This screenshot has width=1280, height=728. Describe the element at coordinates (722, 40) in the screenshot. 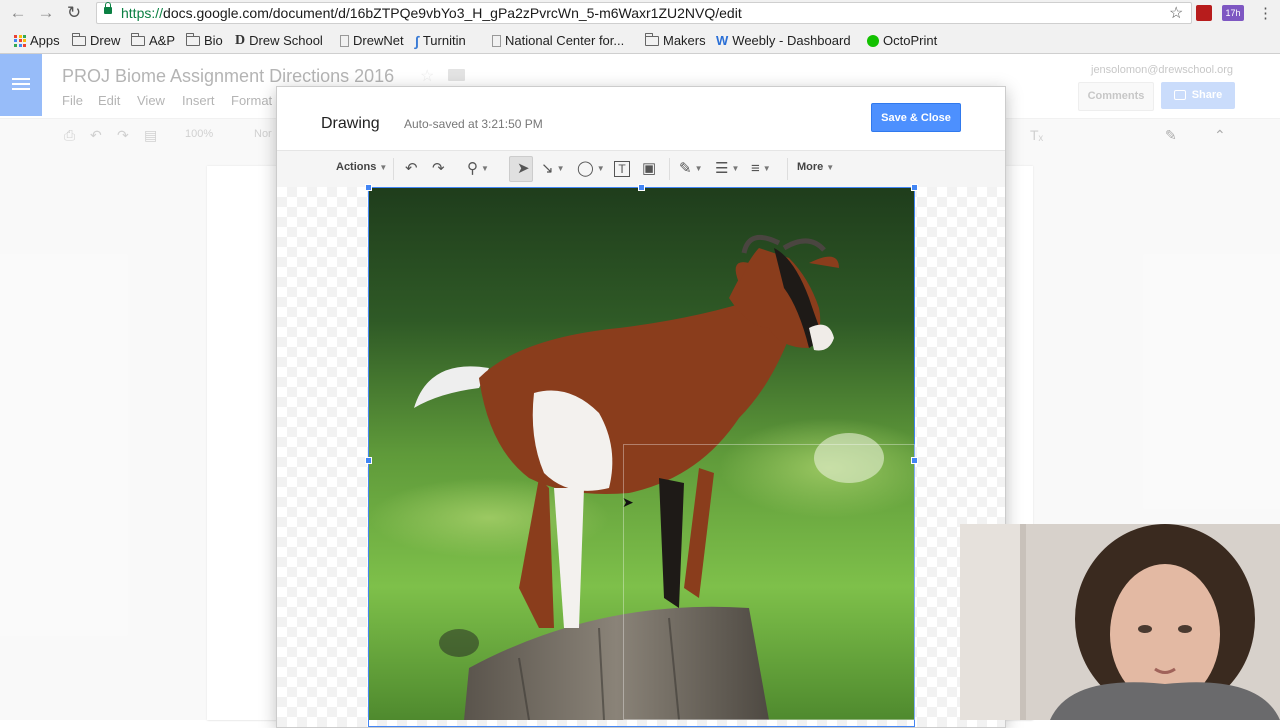

I see `weebly-icon: W` at that location.